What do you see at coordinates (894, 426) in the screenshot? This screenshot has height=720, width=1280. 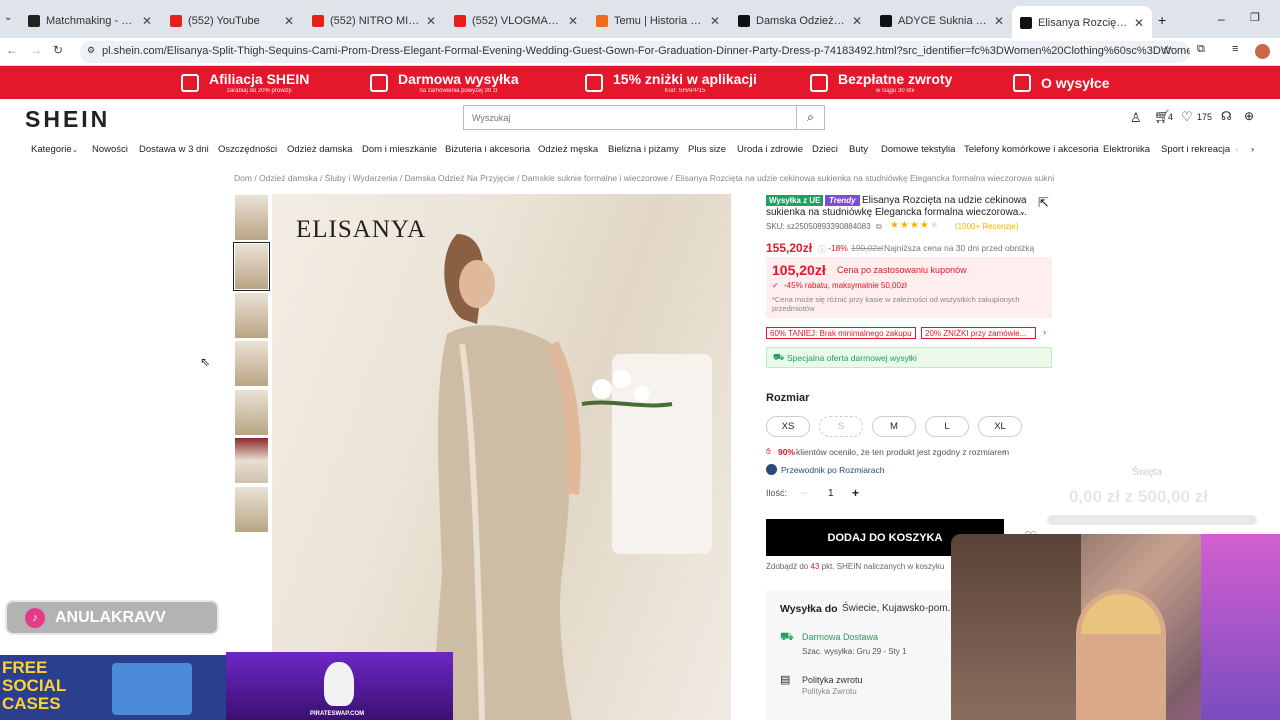 I see `size-option: M` at bounding box center [894, 426].